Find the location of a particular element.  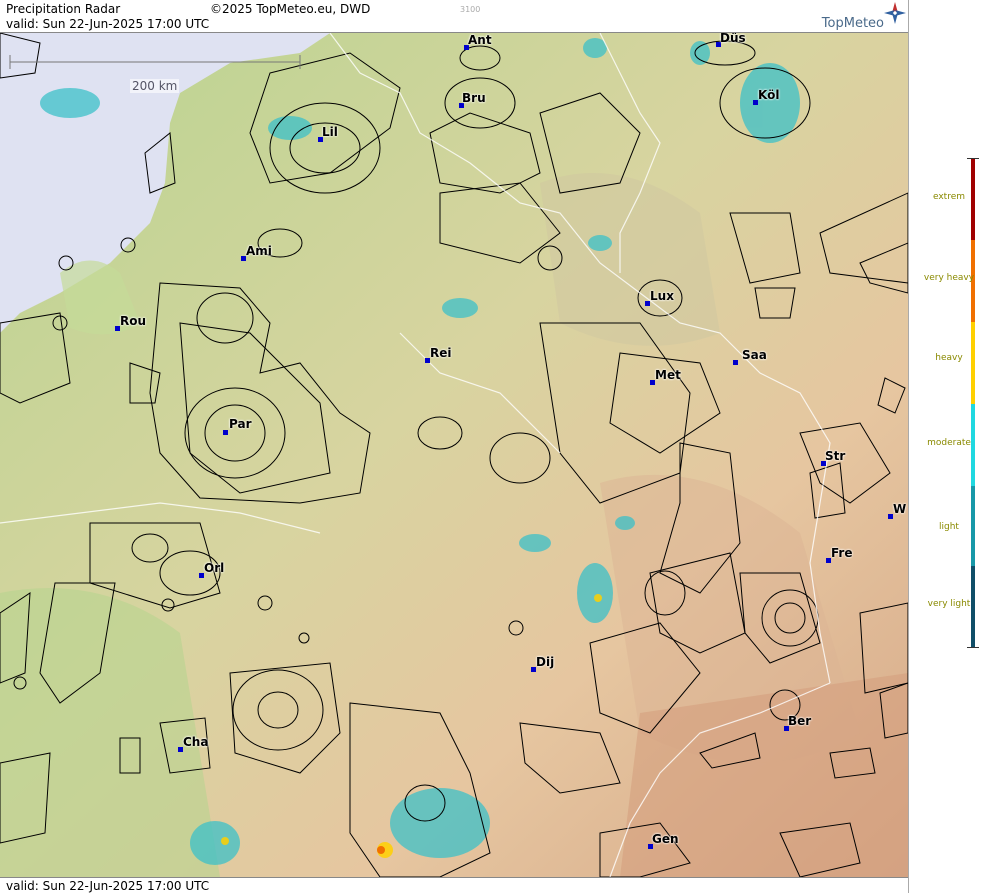

city-label: Köl is located at coordinates (768, 95).